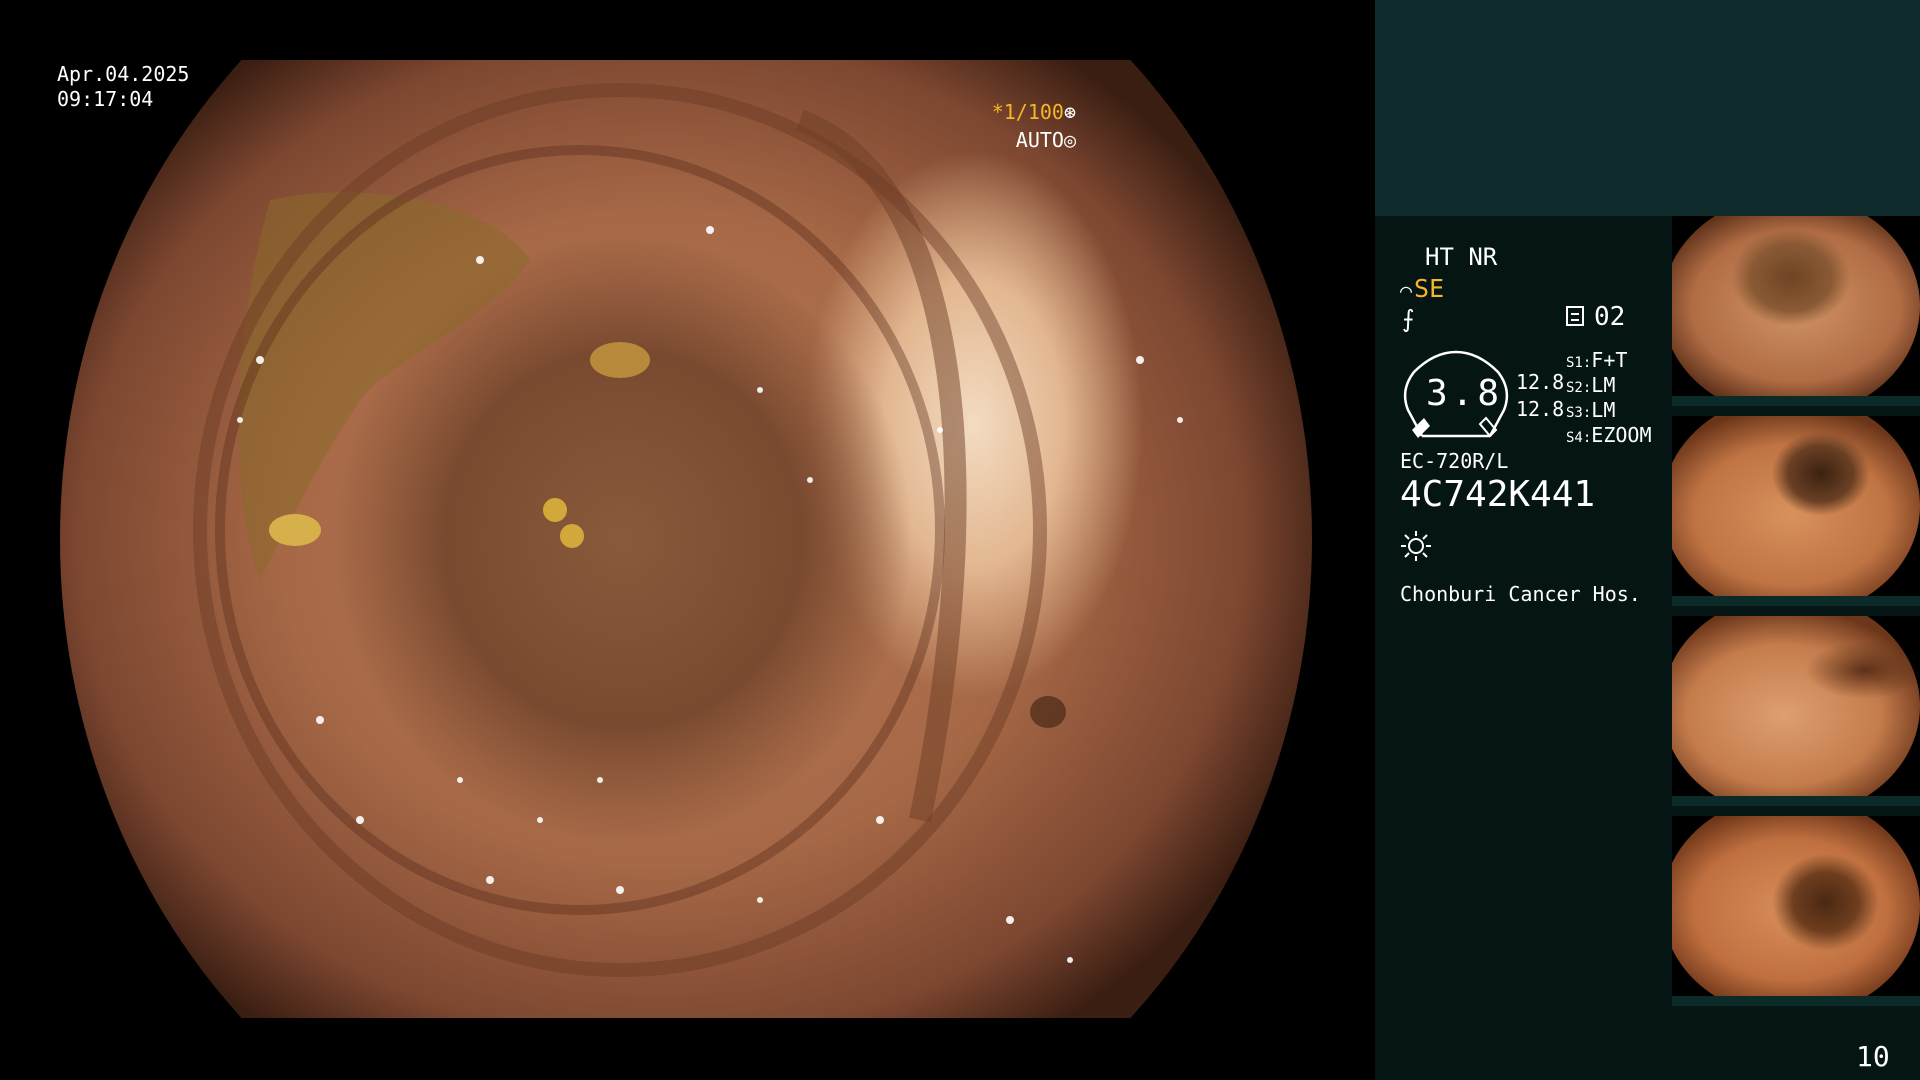 The width and height of the screenshot is (1920, 1080). Describe the element at coordinates (1591, 385) in the screenshot. I see `switch-row: S2:LM` at that location.